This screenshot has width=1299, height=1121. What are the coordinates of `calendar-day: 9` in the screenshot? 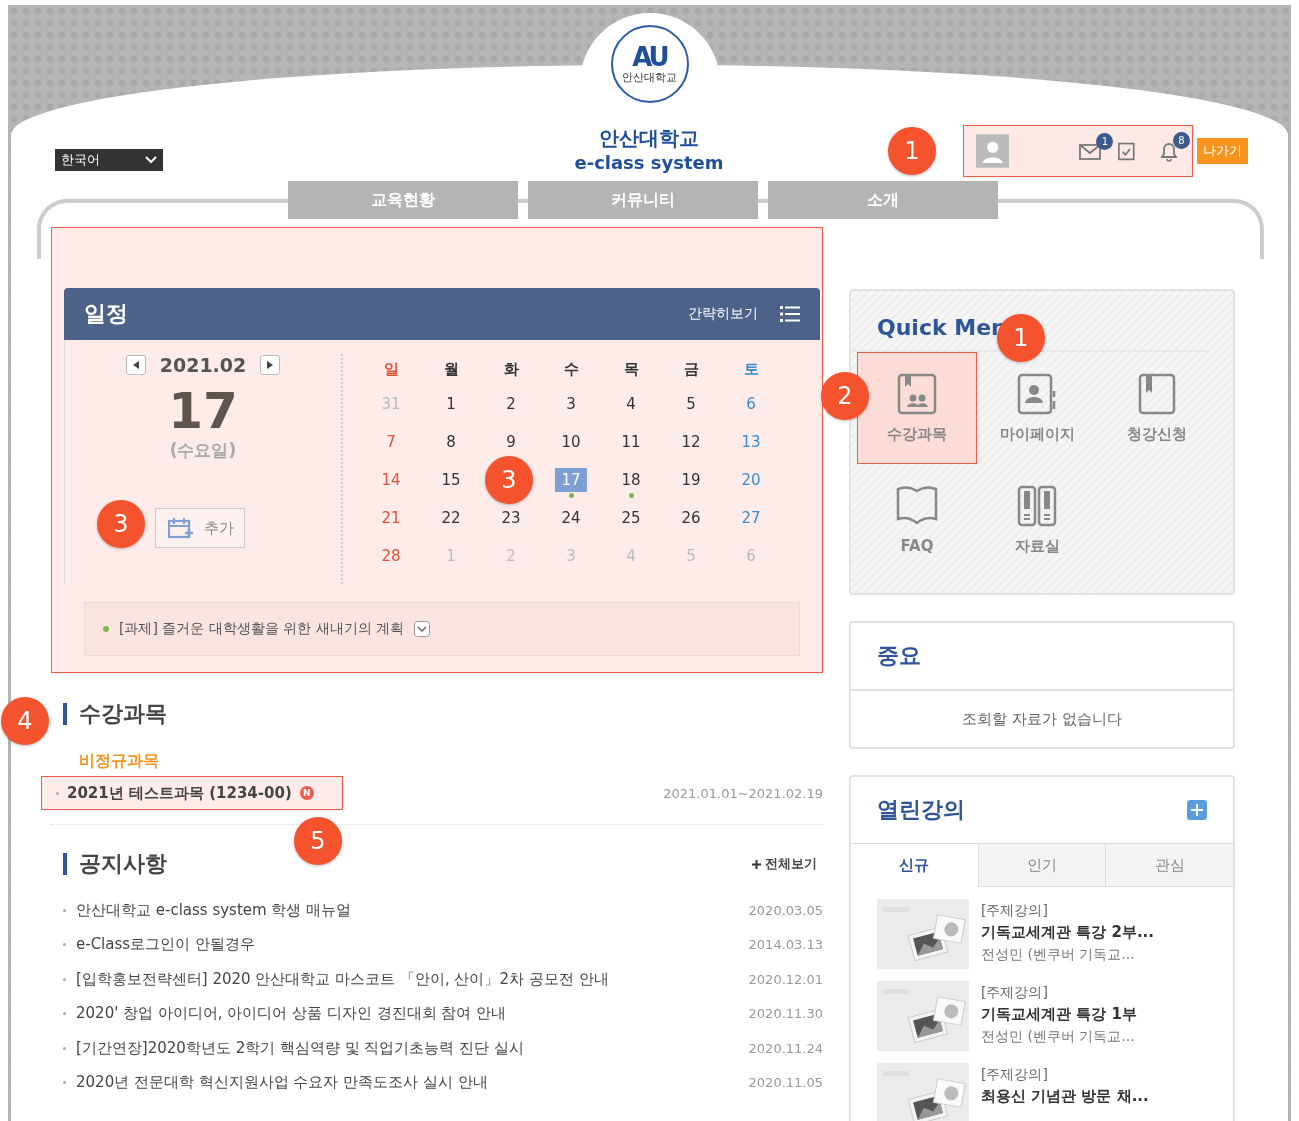 It's located at (511, 442).